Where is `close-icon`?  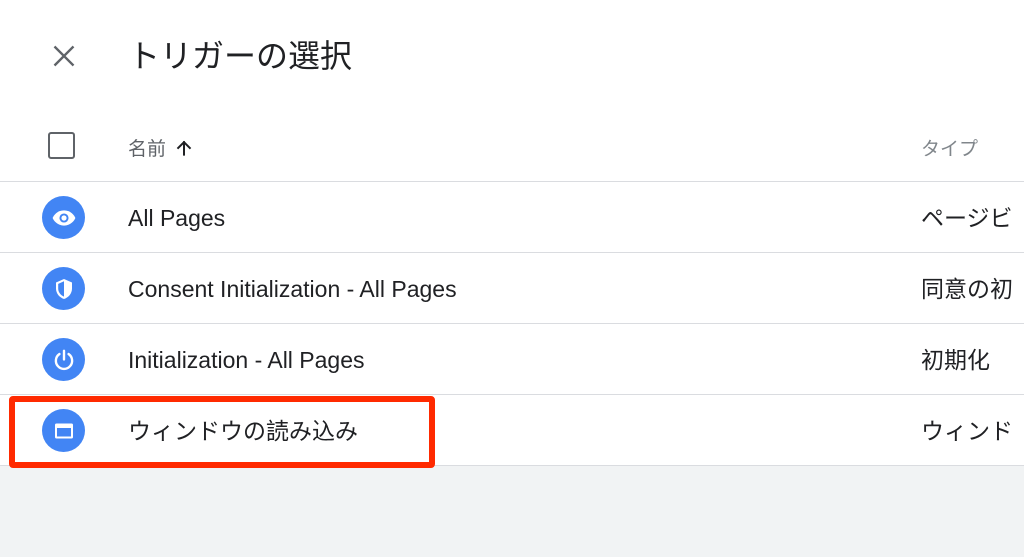
close-icon is located at coordinates (64, 56).